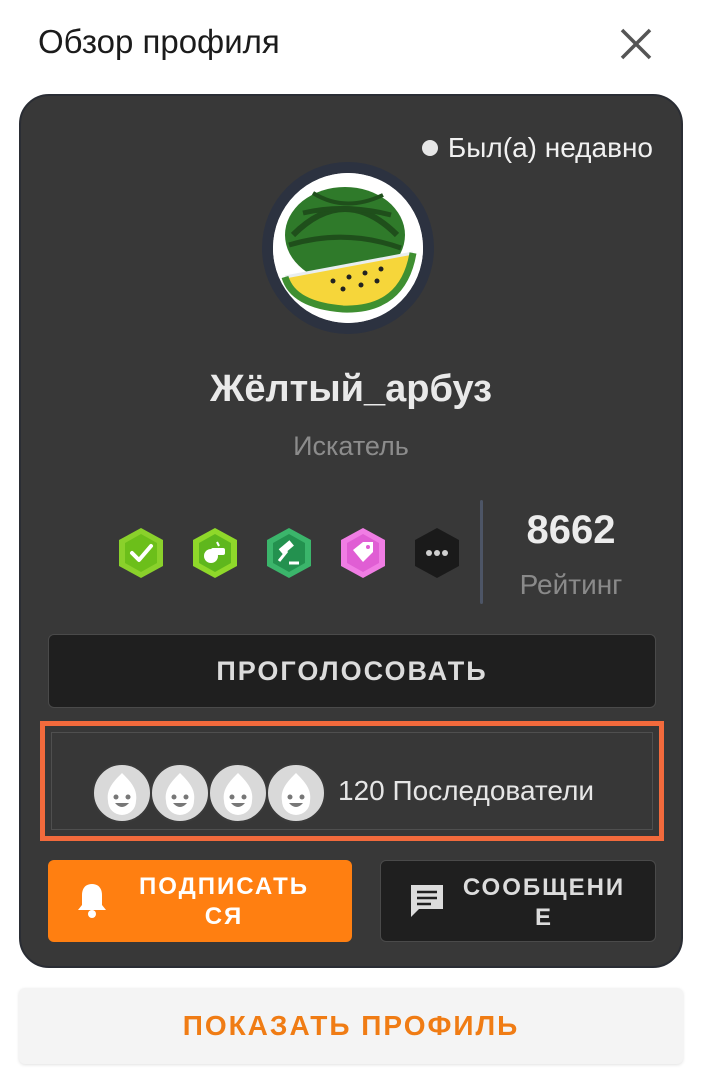  I want to click on status-text: Был(а) недавно, so click(550, 147).